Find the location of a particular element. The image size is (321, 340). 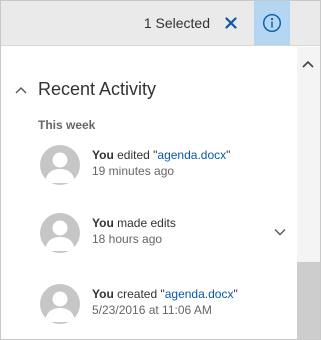

activity-item: You made edits 18 hours ago is located at coordinates (165, 235).